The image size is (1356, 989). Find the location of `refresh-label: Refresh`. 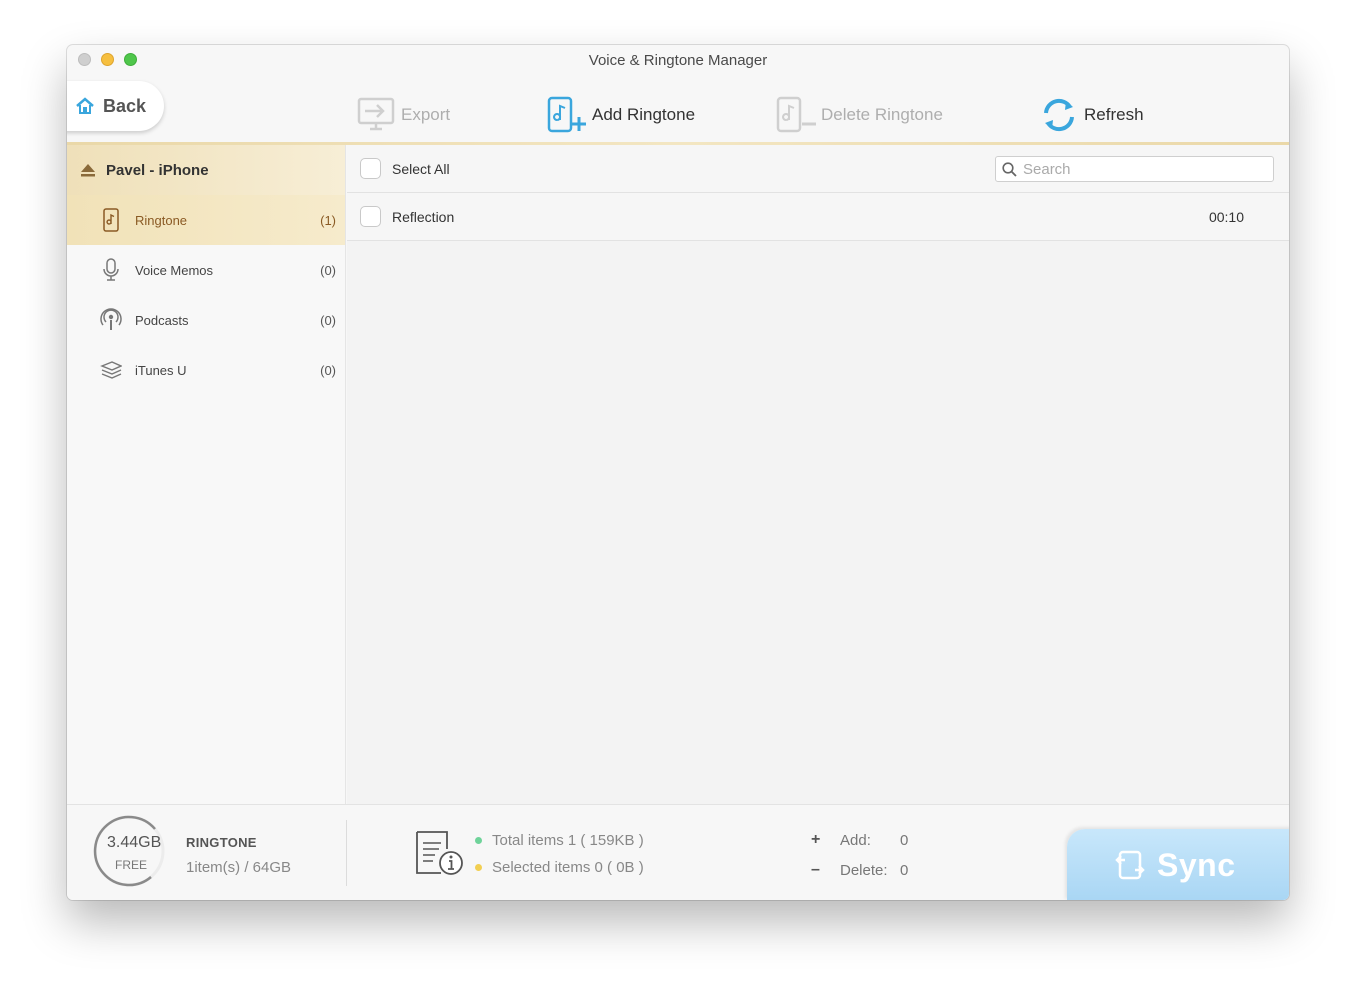

refresh-label: Refresh is located at coordinates (1114, 114).